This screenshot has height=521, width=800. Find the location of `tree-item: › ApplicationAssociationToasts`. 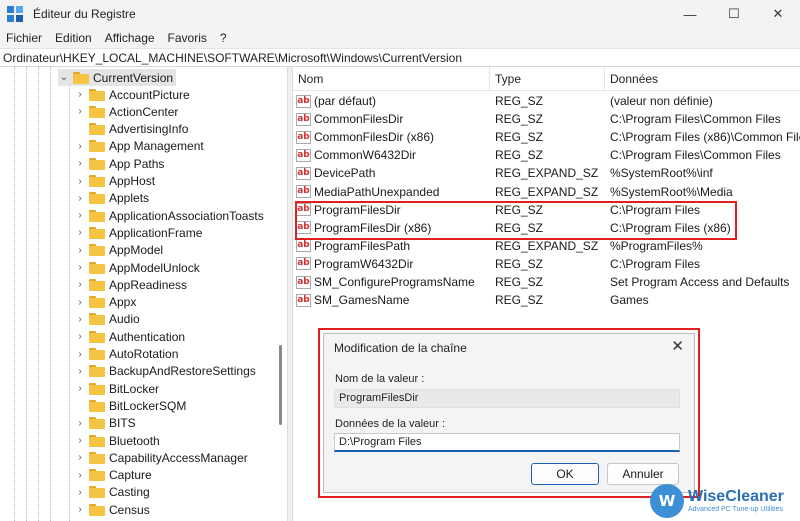

tree-item: › ApplicationAssociationToasts is located at coordinates (168, 215).